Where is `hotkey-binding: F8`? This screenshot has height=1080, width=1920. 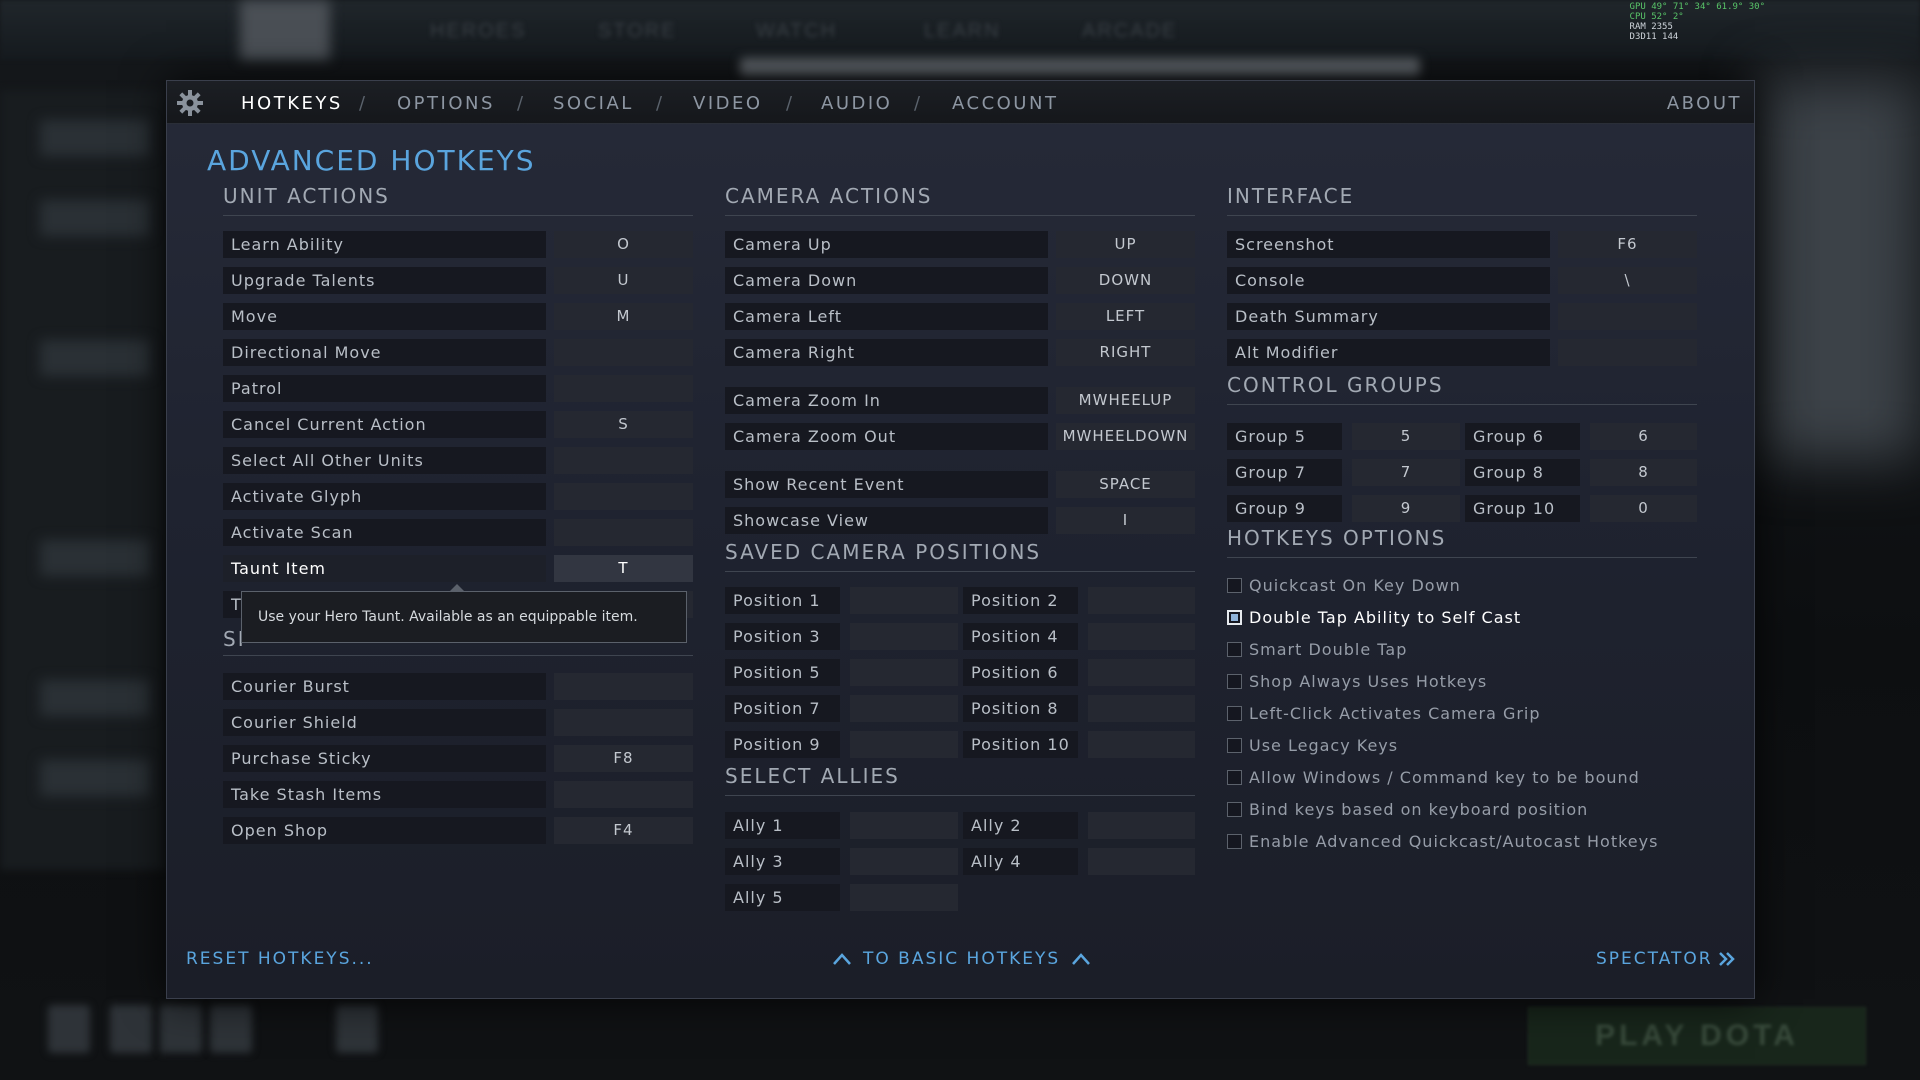
hotkey-binding: F8 is located at coordinates (623, 758).